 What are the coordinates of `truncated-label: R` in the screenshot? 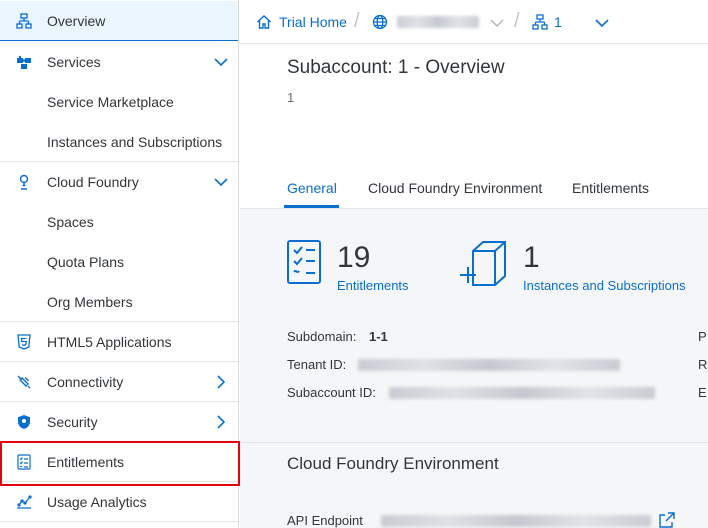 It's located at (703, 364).